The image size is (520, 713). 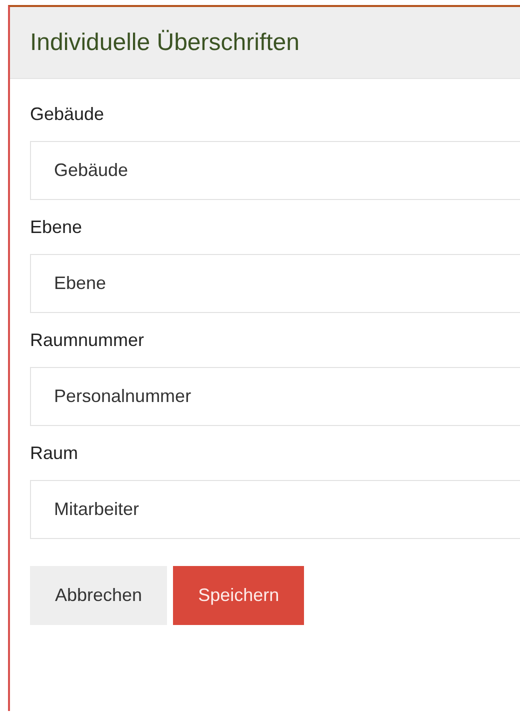 What do you see at coordinates (99, 595) in the screenshot?
I see `cancel-button: Abbrechen` at bounding box center [99, 595].